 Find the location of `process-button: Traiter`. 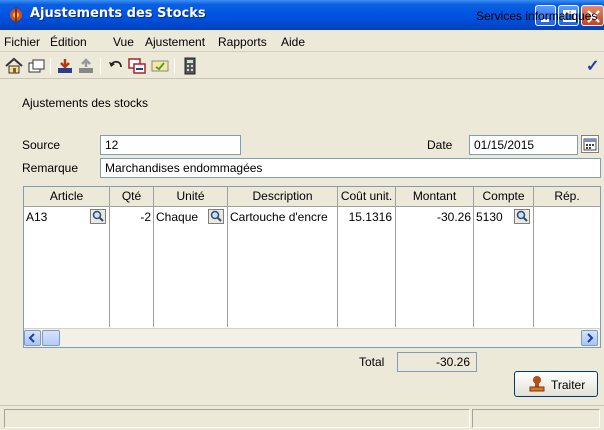

process-button: Traiter is located at coordinates (556, 384).